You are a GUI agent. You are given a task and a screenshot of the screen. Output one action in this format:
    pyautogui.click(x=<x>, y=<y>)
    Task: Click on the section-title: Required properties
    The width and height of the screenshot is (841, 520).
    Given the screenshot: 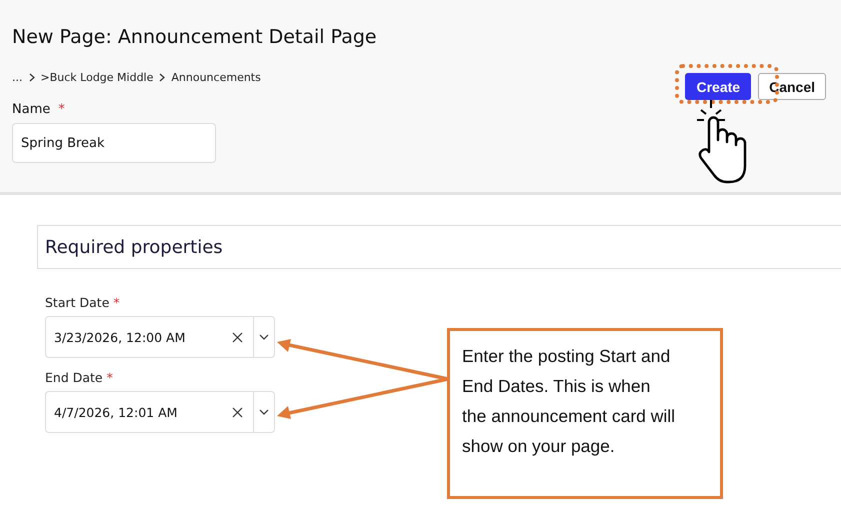 What is the action you would take?
    pyautogui.click(x=134, y=247)
    